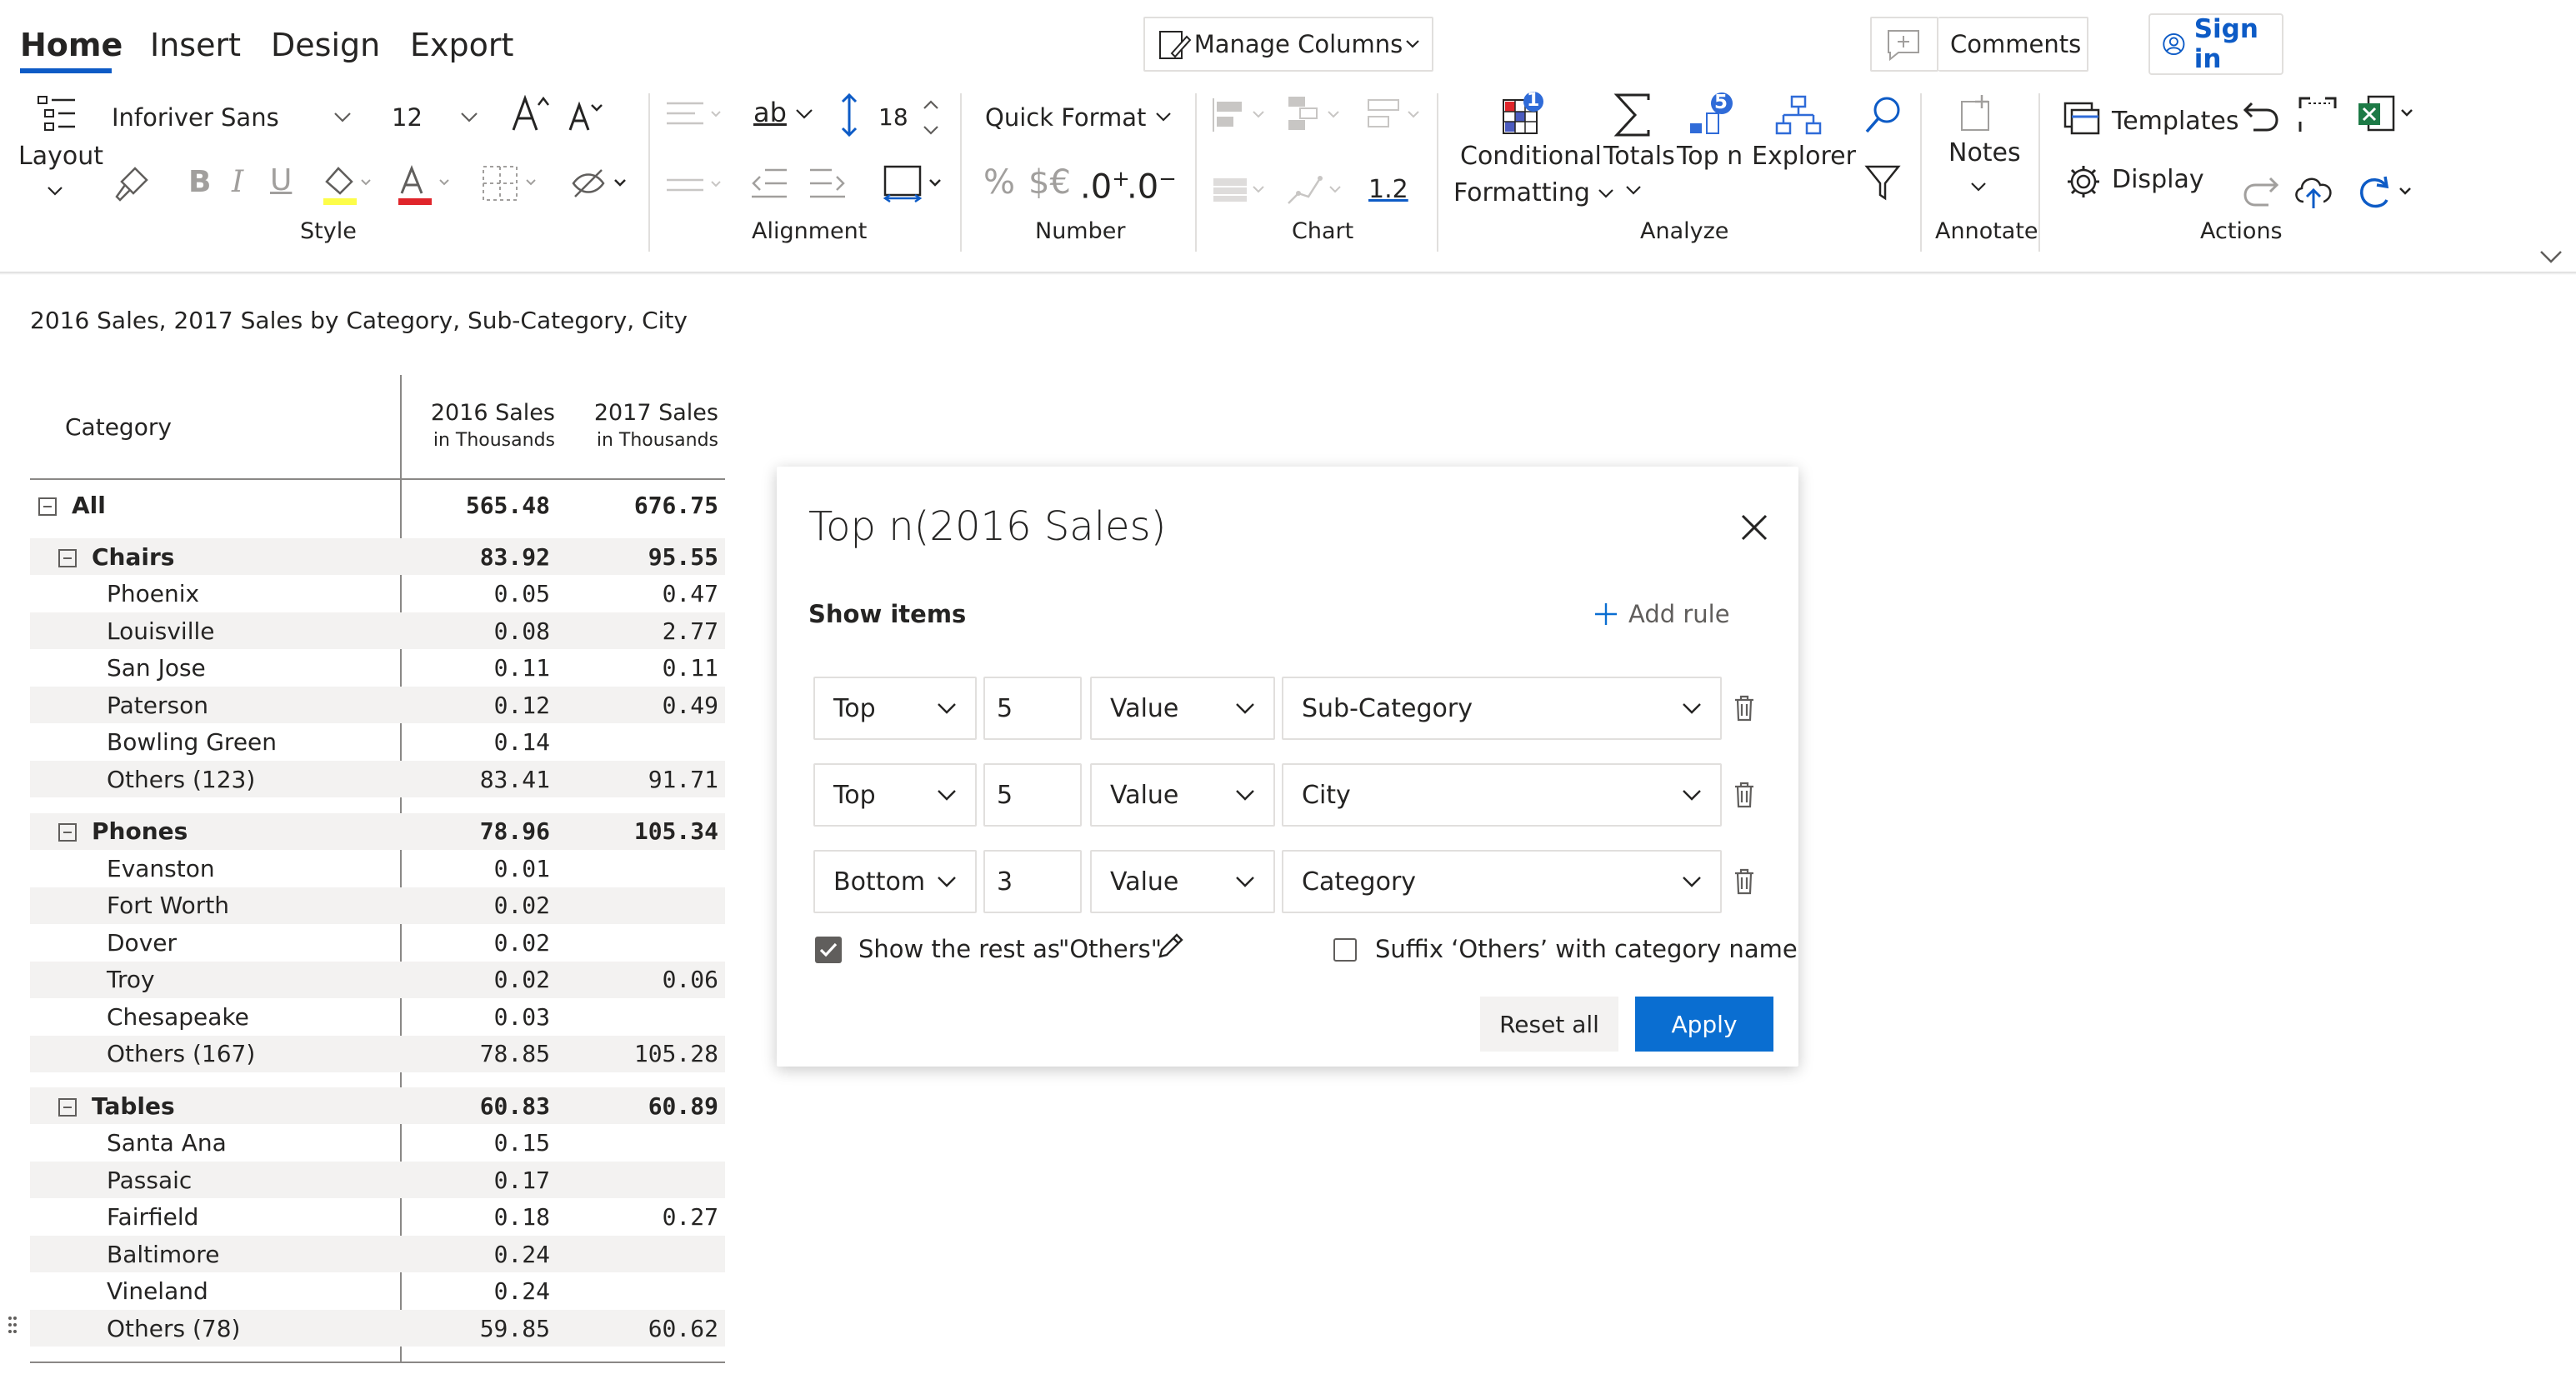 The width and height of the screenshot is (2576, 1374). What do you see at coordinates (377, 742) in the screenshot?
I see `table-row: Bowling Green 0.14` at bounding box center [377, 742].